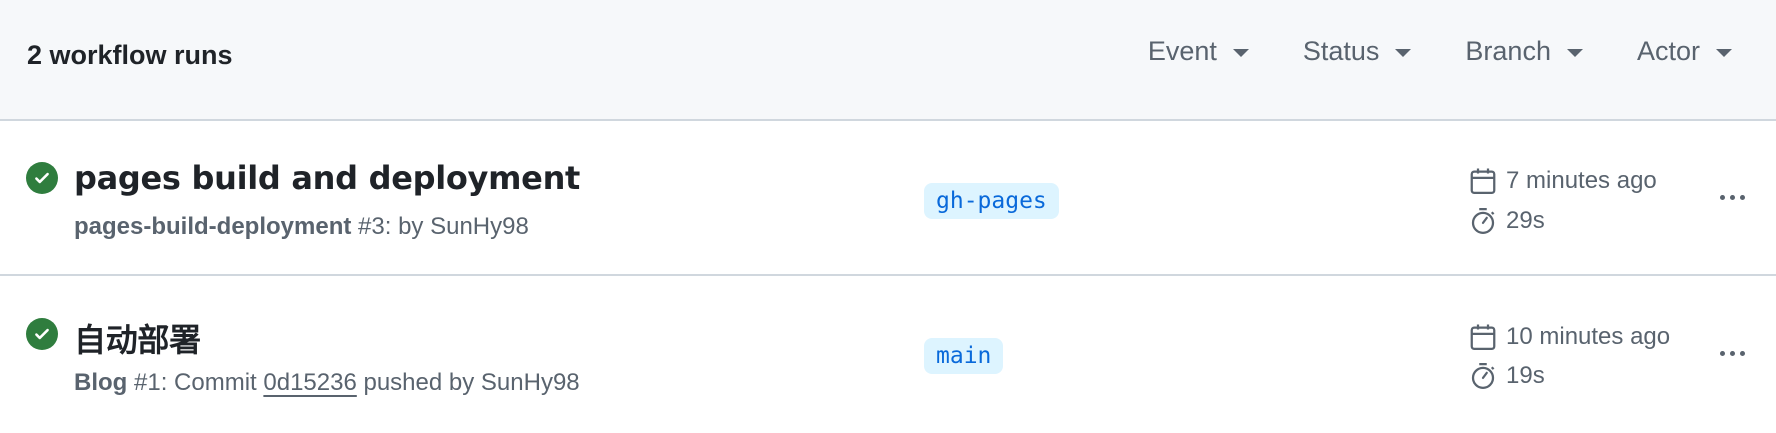 Image resolution: width=1776 pixels, height=433 pixels. I want to click on run-meta-prefix: : Commit, so click(212, 382).